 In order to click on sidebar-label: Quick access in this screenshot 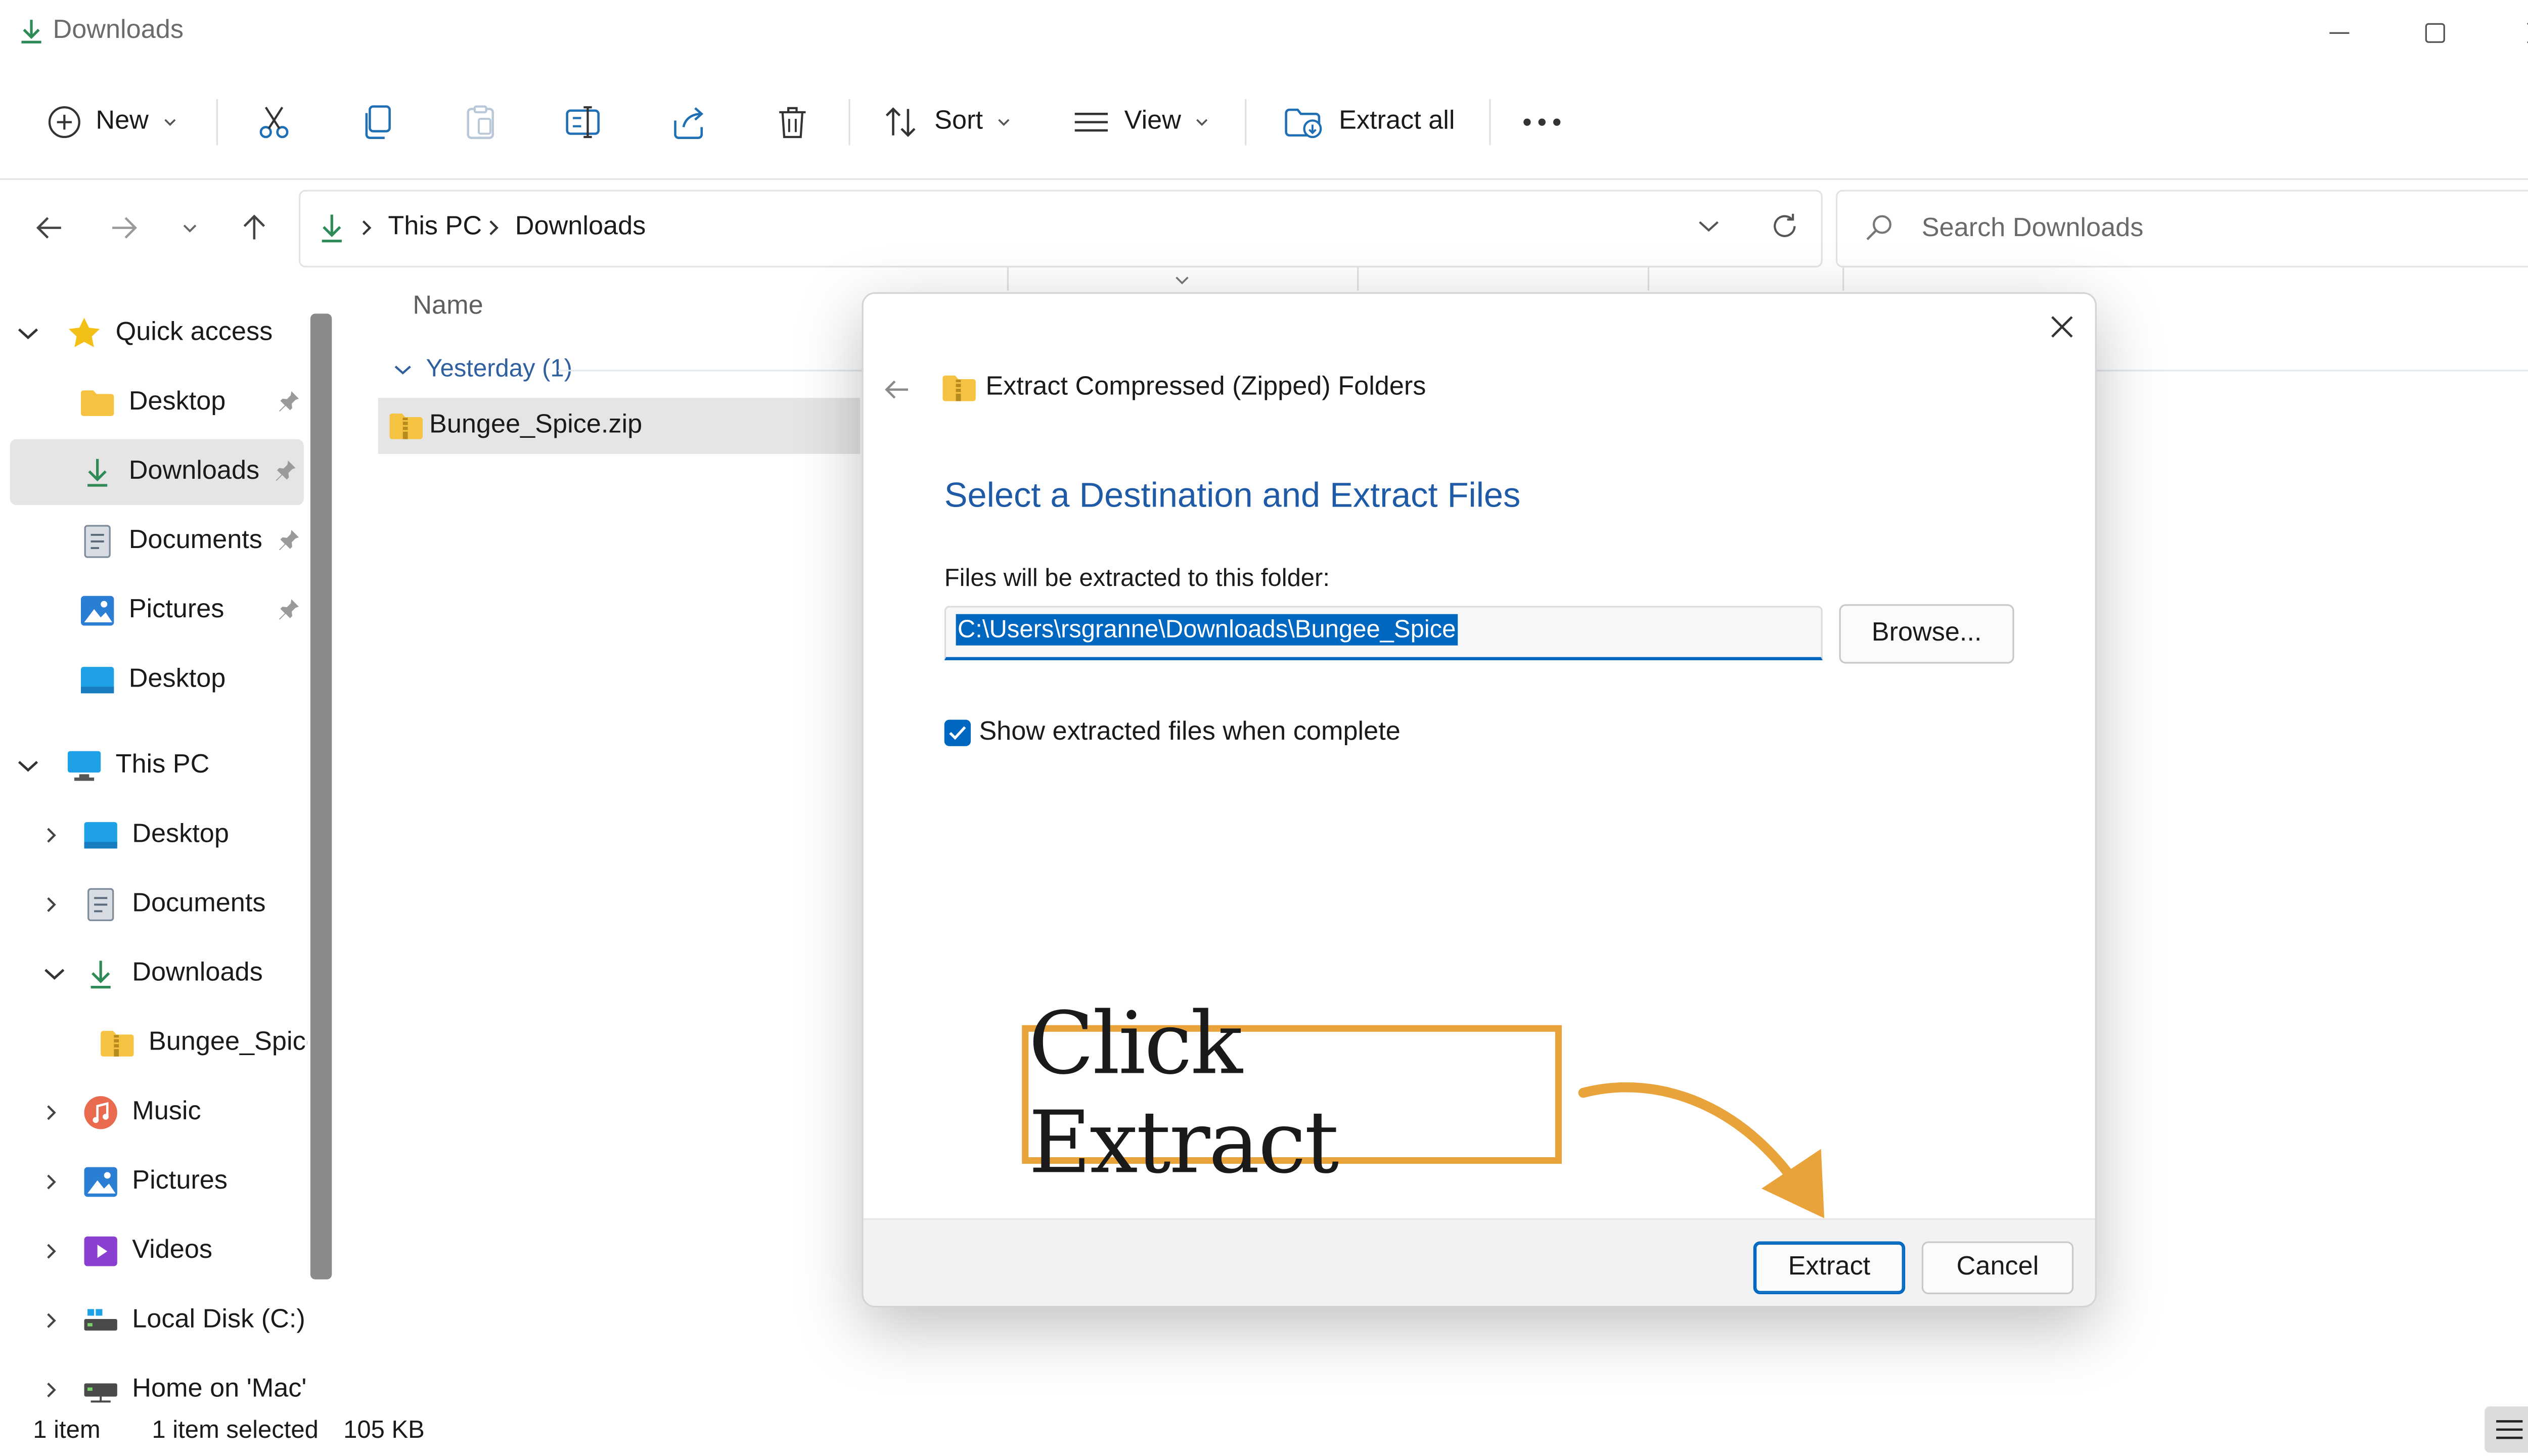, I will do `click(194, 332)`.